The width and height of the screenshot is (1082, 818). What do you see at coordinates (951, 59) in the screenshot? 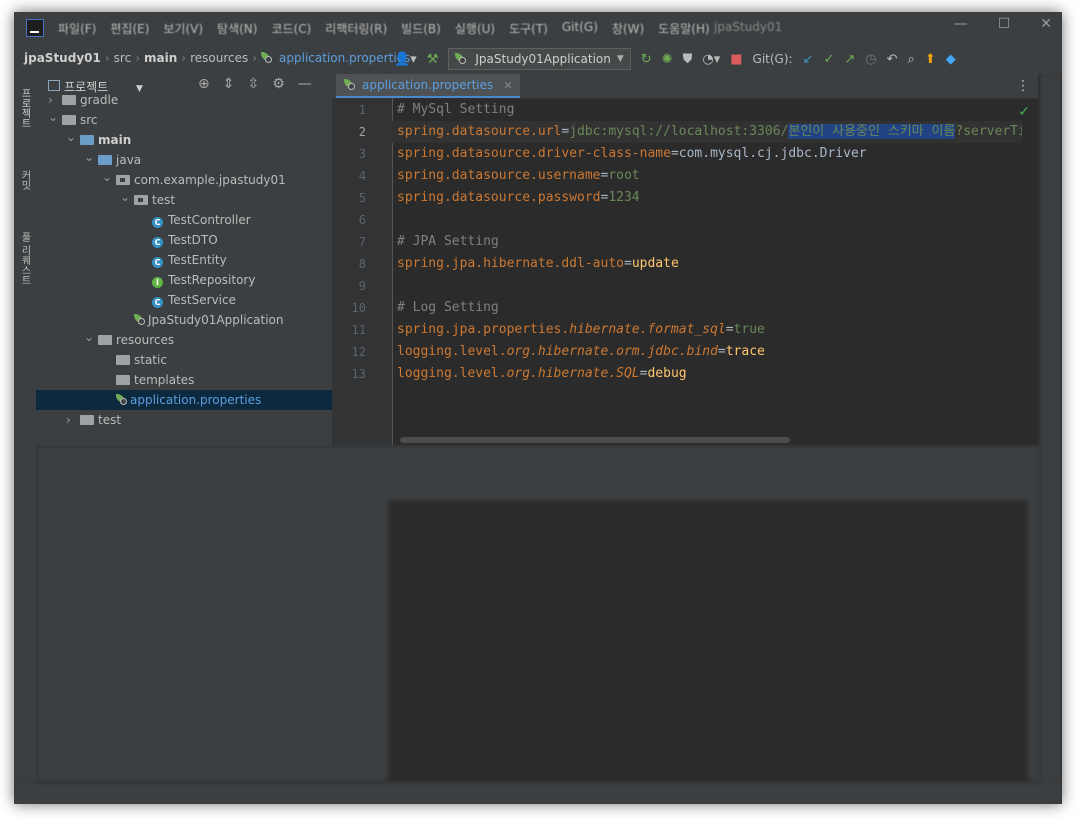
I see `jetbrains-toolbox-icon: ◆` at bounding box center [951, 59].